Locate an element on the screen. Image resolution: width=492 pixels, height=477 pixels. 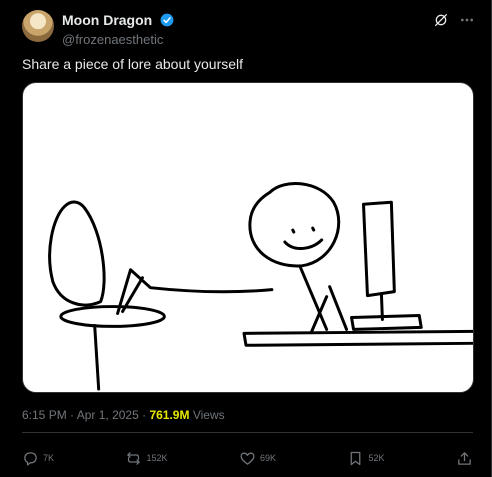
like-icon is located at coordinates (247, 458).